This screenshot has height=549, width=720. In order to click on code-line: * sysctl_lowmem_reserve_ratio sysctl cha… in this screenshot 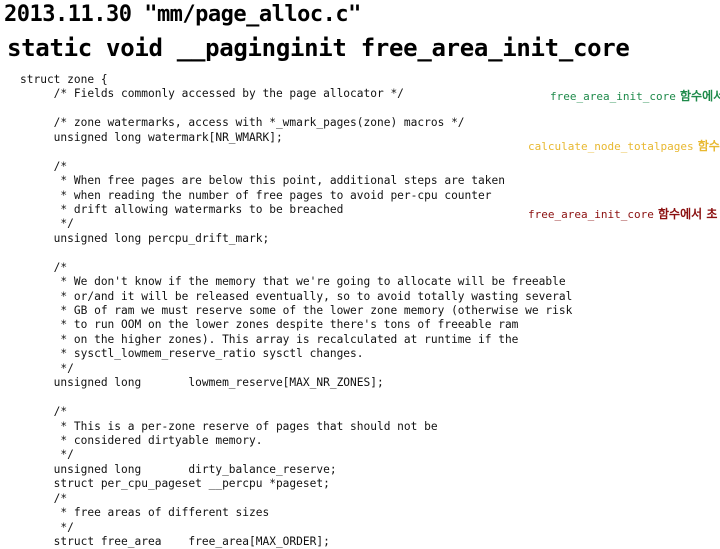, I will do `click(192, 354)`.